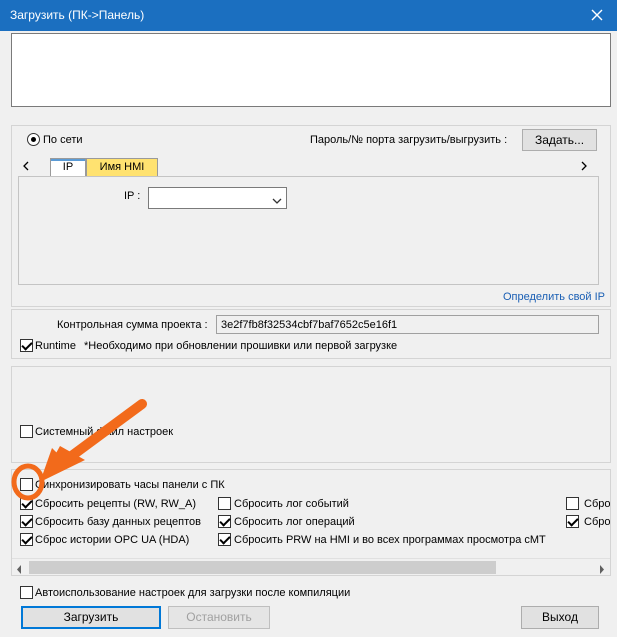  I want to click on ip-label: IP :, so click(132, 196).